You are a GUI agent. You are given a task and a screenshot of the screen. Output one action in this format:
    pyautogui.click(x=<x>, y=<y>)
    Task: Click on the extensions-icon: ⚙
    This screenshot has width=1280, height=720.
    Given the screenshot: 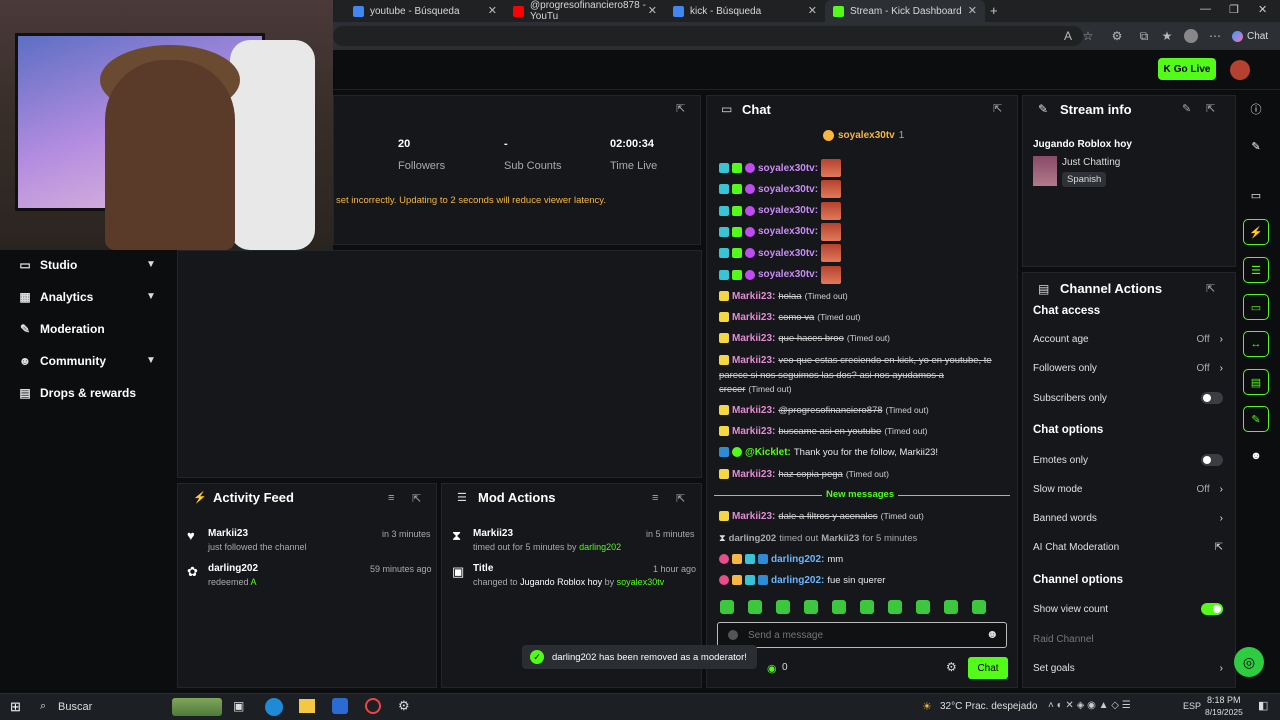 What is the action you would take?
    pyautogui.click(x=1117, y=36)
    